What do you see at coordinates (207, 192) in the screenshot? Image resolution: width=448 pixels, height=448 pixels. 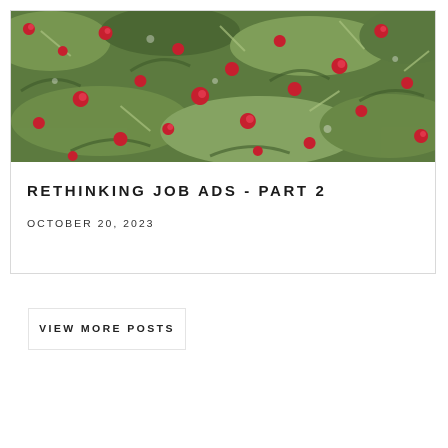 I see `post-title: RETHINKING JOB ADS - PART 2` at bounding box center [207, 192].